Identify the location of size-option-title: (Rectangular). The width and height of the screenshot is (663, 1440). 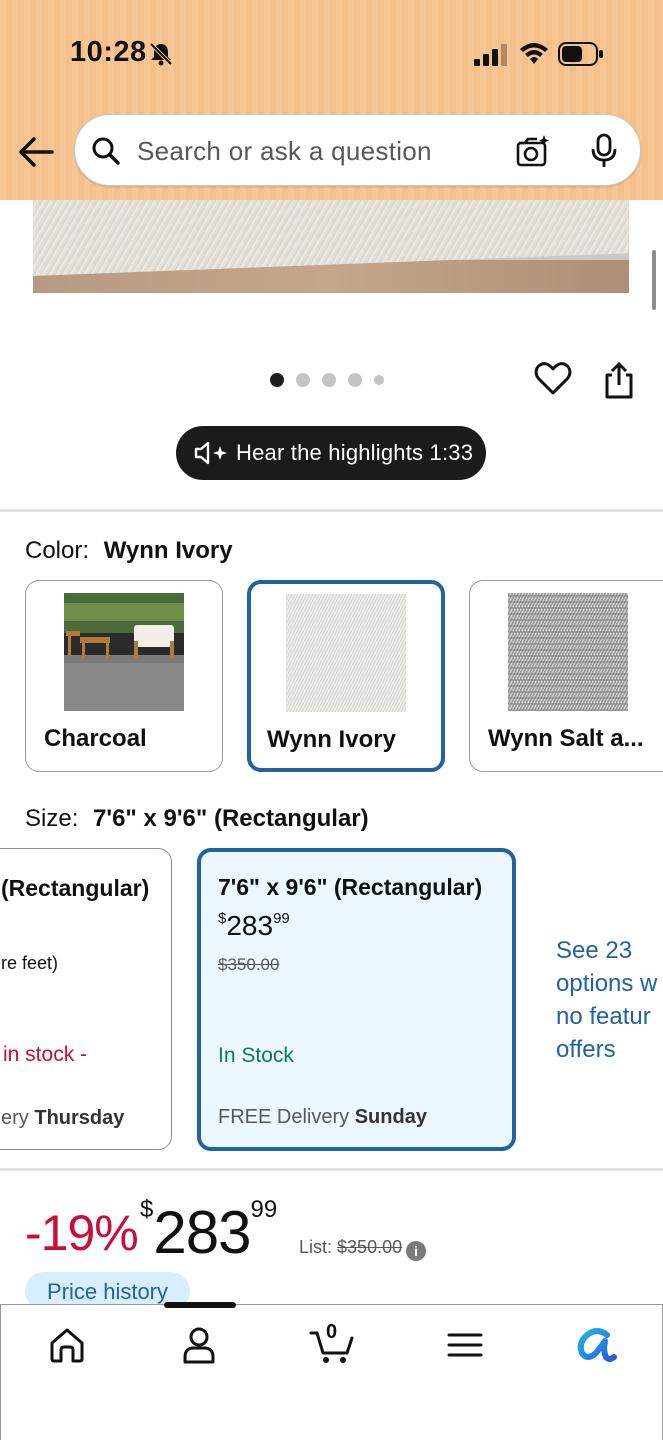
(75, 888).